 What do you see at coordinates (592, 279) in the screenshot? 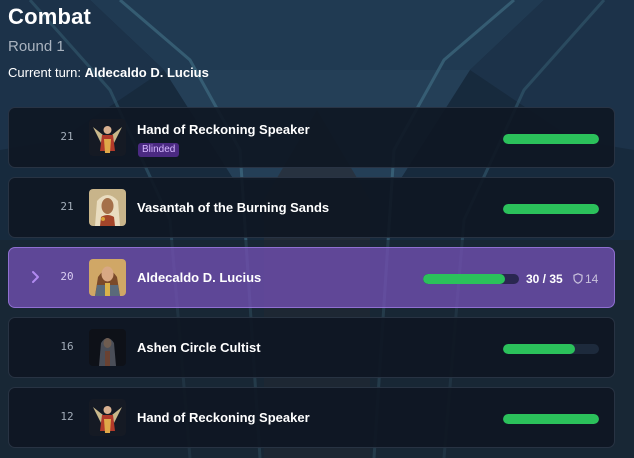
I see `armor-class-value: 14` at bounding box center [592, 279].